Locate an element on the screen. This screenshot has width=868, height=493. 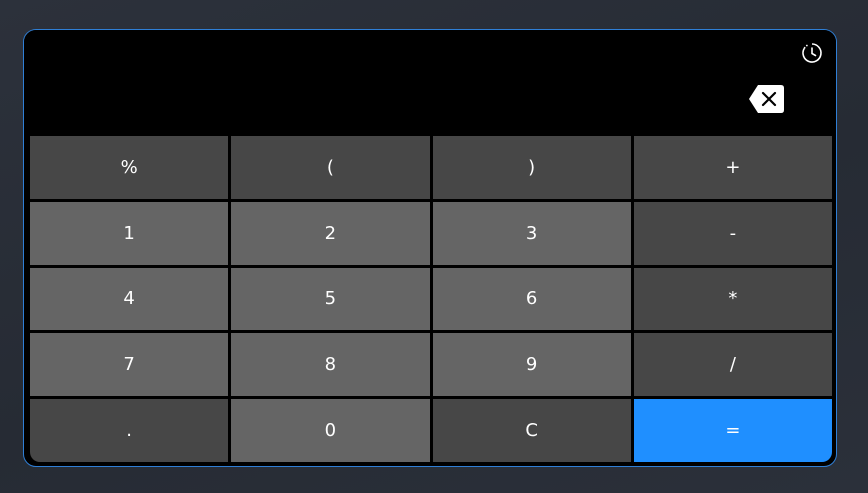
key-6: 6 is located at coordinates (531, 299).